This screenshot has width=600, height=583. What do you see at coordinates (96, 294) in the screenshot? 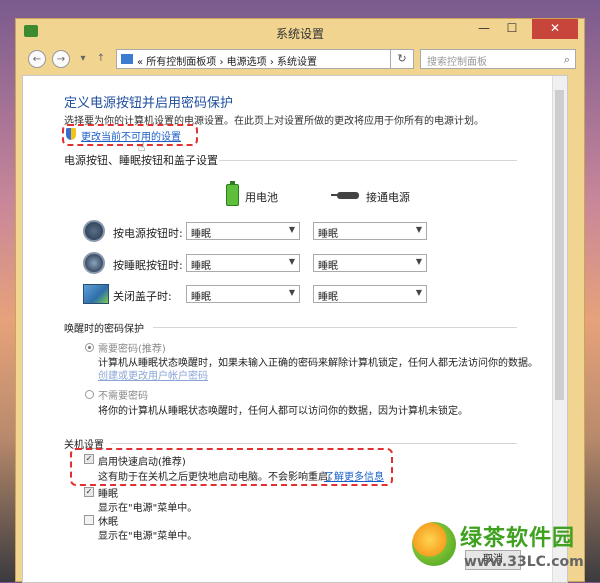
I see `laptop-lid-icon` at bounding box center [96, 294].